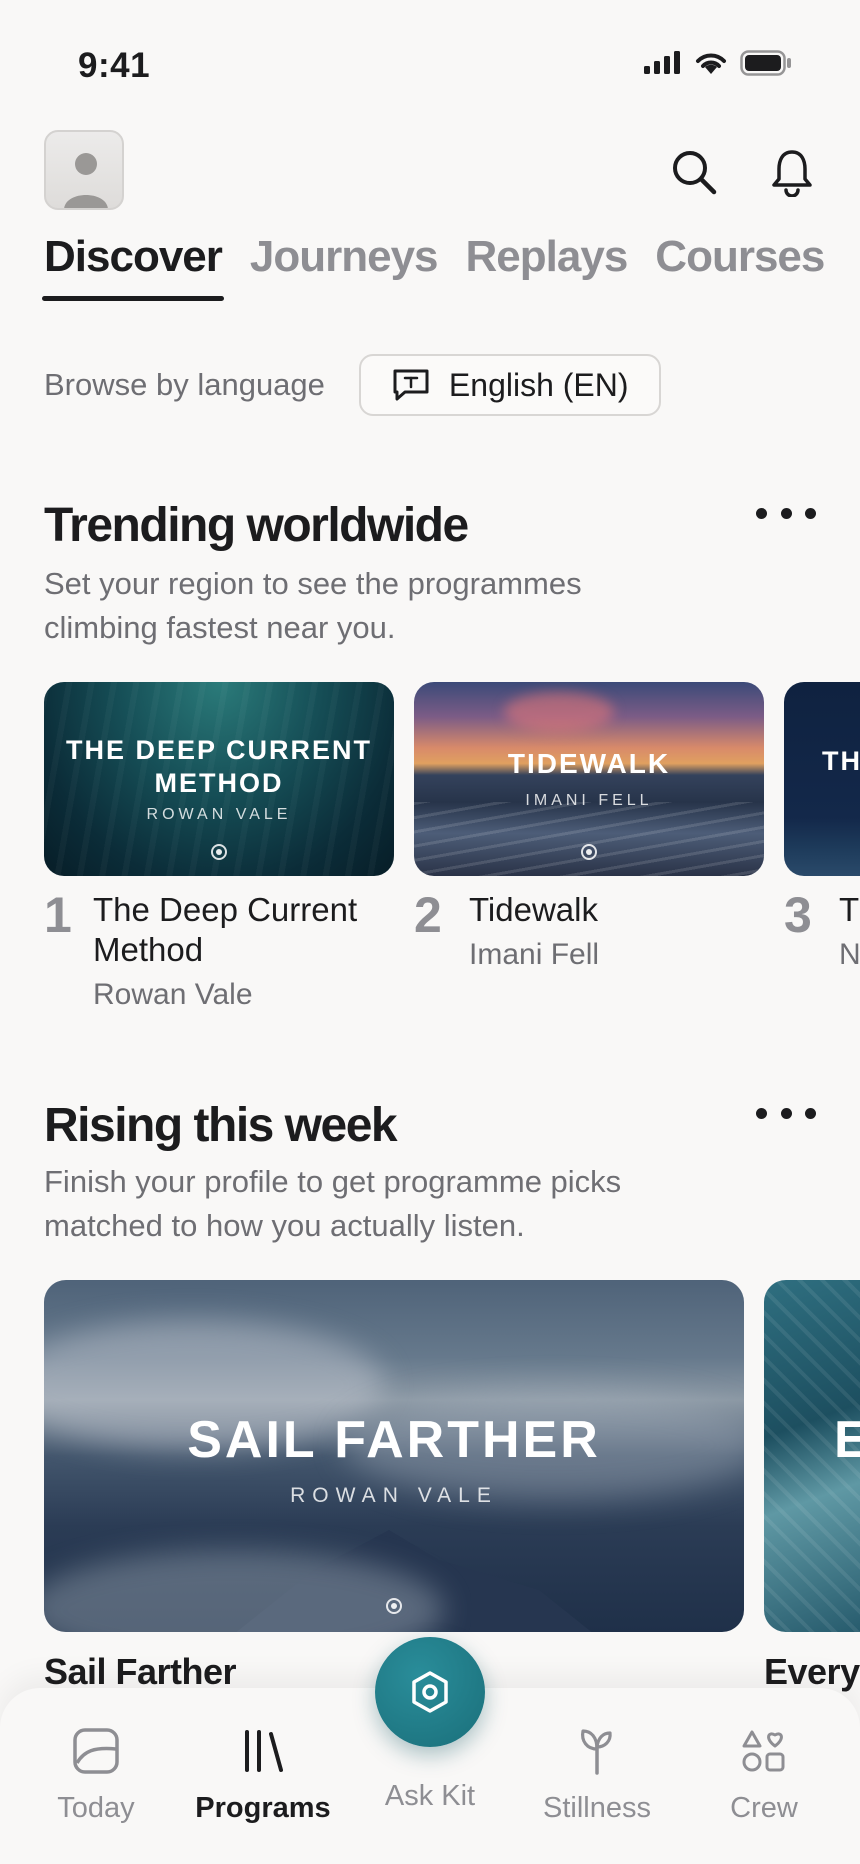 Image resolution: width=860 pixels, height=1864 pixels. What do you see at coordinates (597, 1808) in the screenshot?
I see `nav-label: Stillness` at bounding box center [597, 1808].